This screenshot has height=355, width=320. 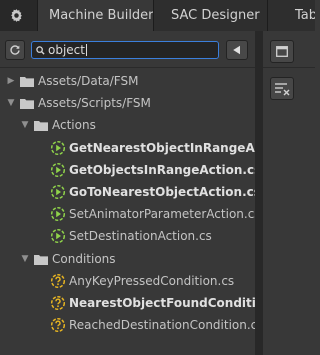 I want to click on tree-item-conditions: ▼ Conditions, so click(x=137, y=259).